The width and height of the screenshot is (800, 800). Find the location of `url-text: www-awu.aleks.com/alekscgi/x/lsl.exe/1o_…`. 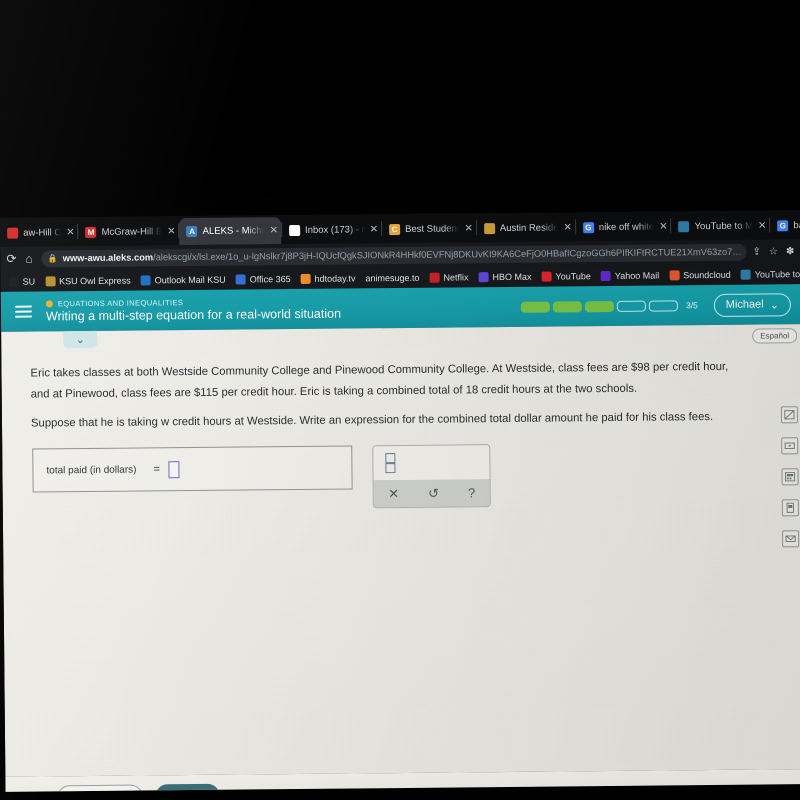

url-text: www-awu.aleks.com/alekscgi/x/lsl.exe/1o_… is located at coordinates (401, 255).